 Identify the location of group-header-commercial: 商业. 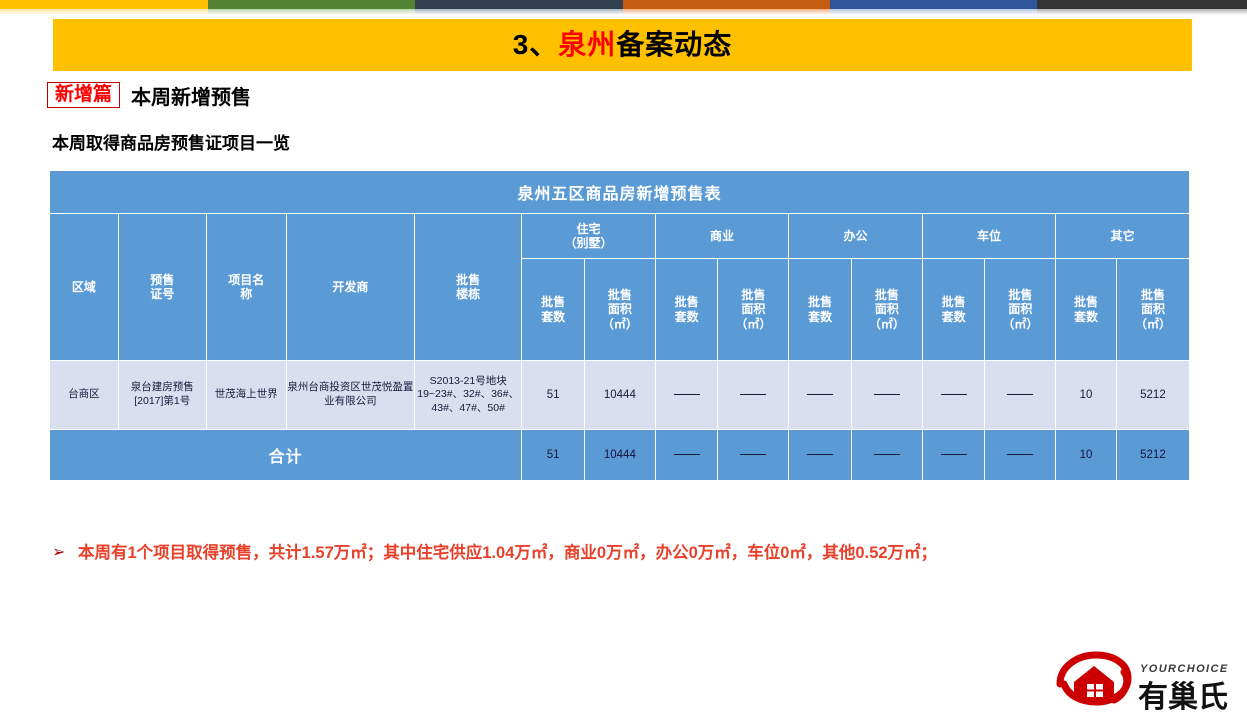
(722, 236).